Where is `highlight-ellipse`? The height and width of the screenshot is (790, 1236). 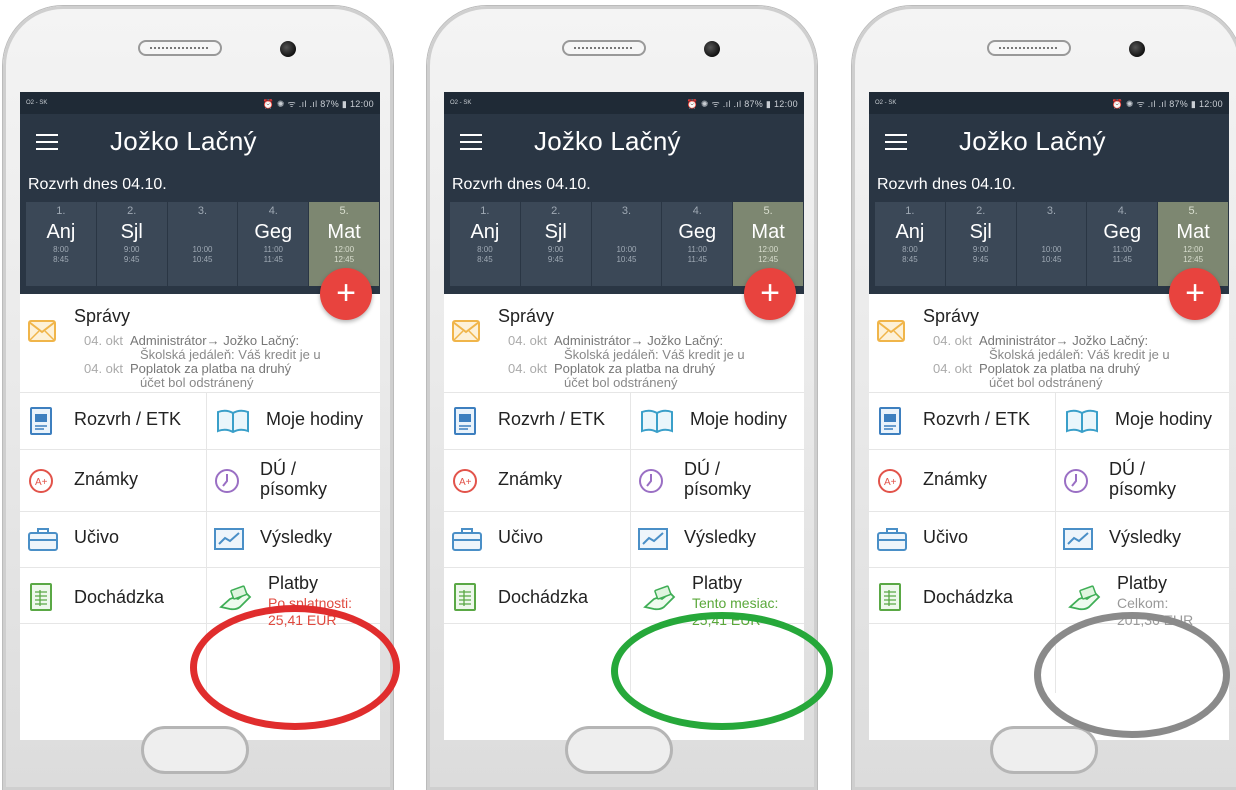 highlight-ellipse is located at coordinates (295, 667).